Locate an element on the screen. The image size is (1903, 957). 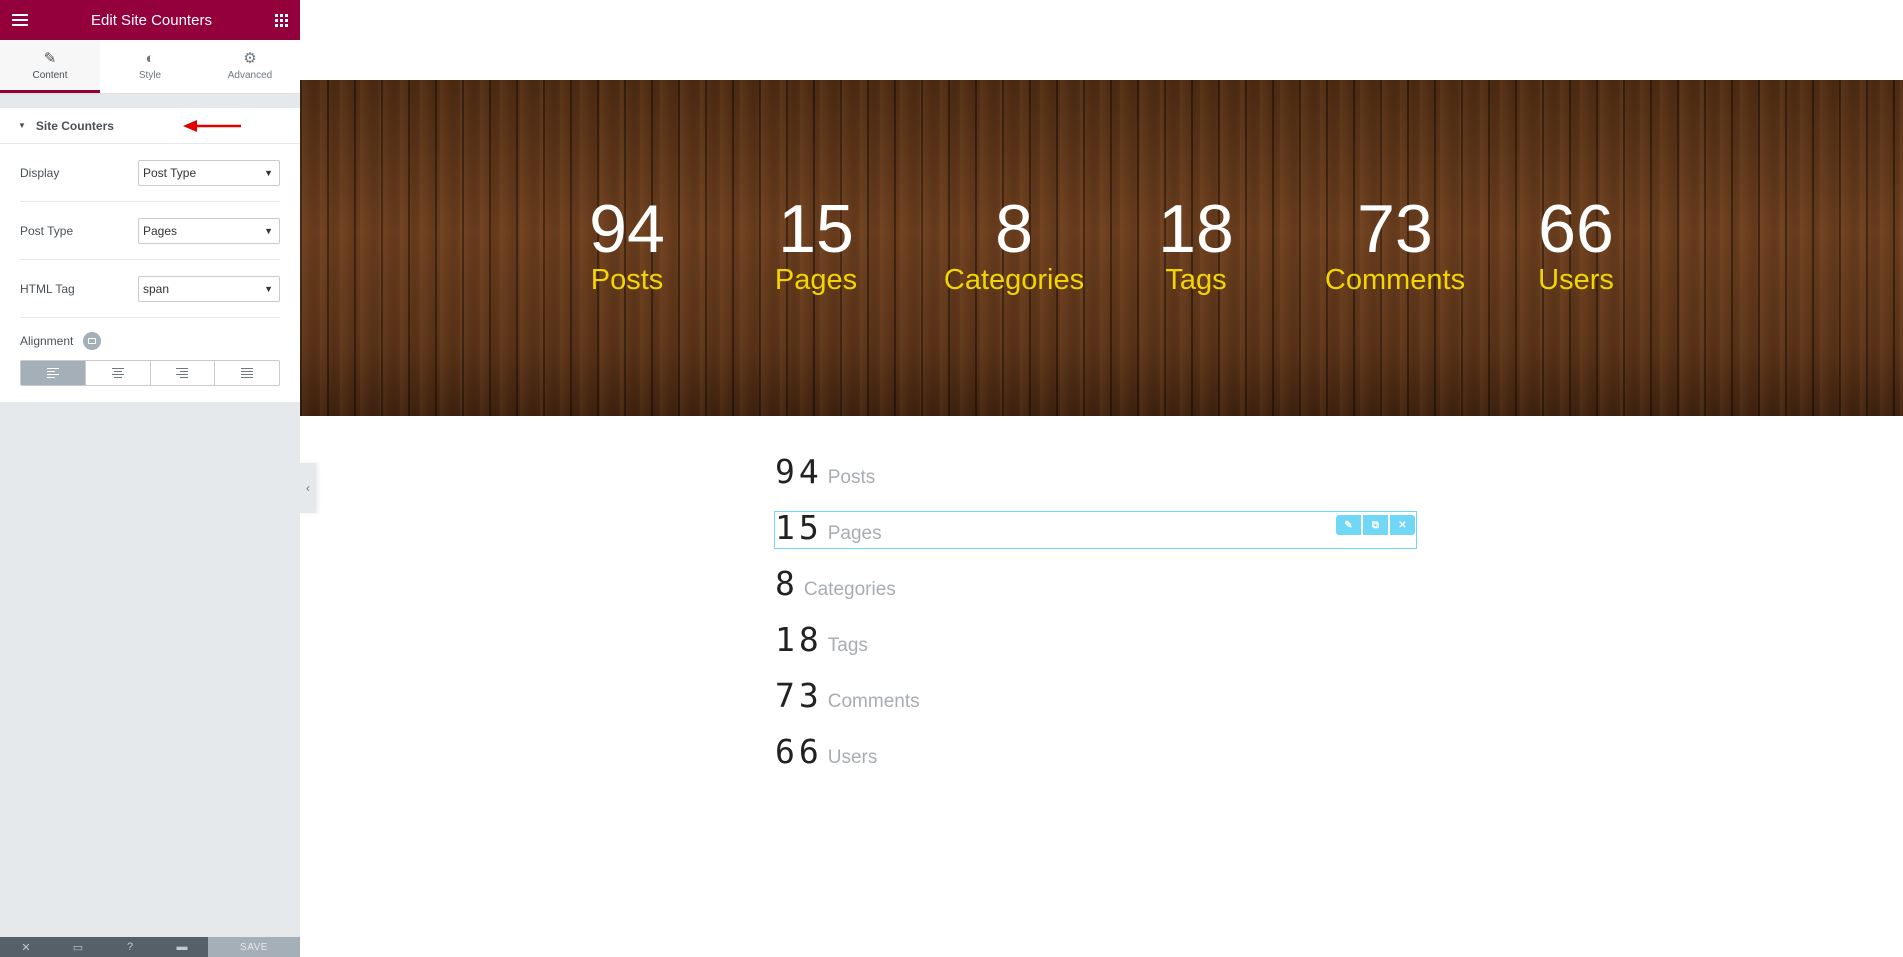
list-counter-pages: 15 Pages is located at coordinates (828, 531).